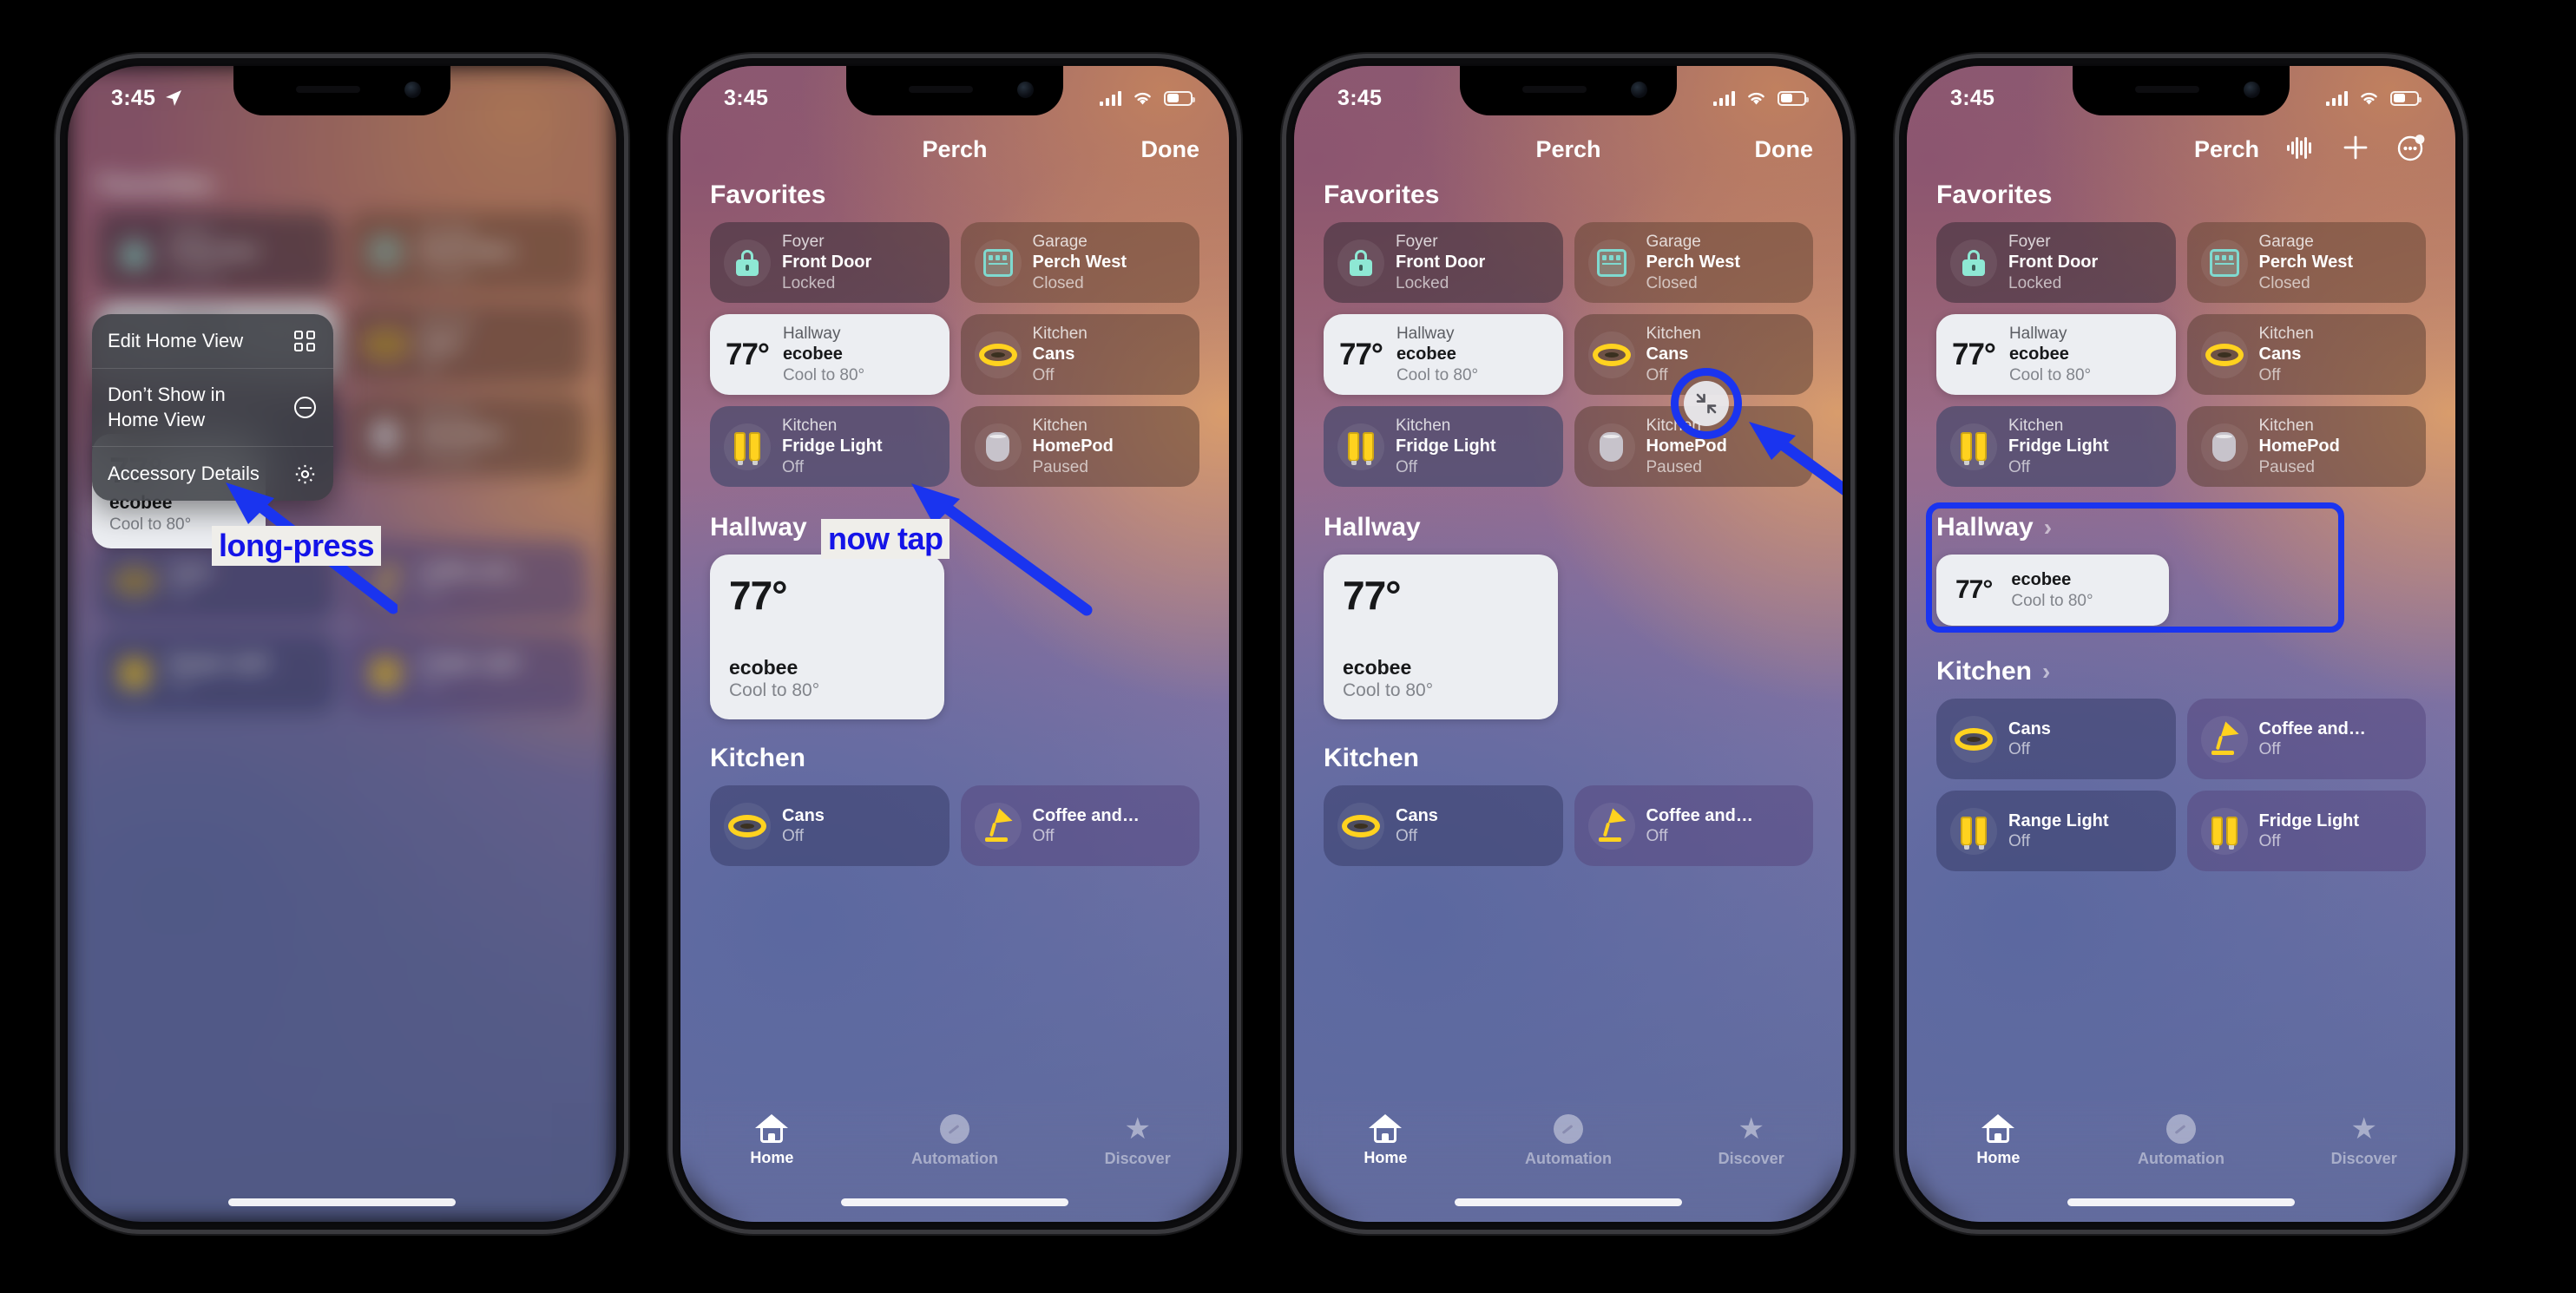 The width and height of the screenshot is (2576, 1293). What do you see at coordinates (747, 262) in the screenshot?
I see `lock-icon` at bounding box center [747, 262].